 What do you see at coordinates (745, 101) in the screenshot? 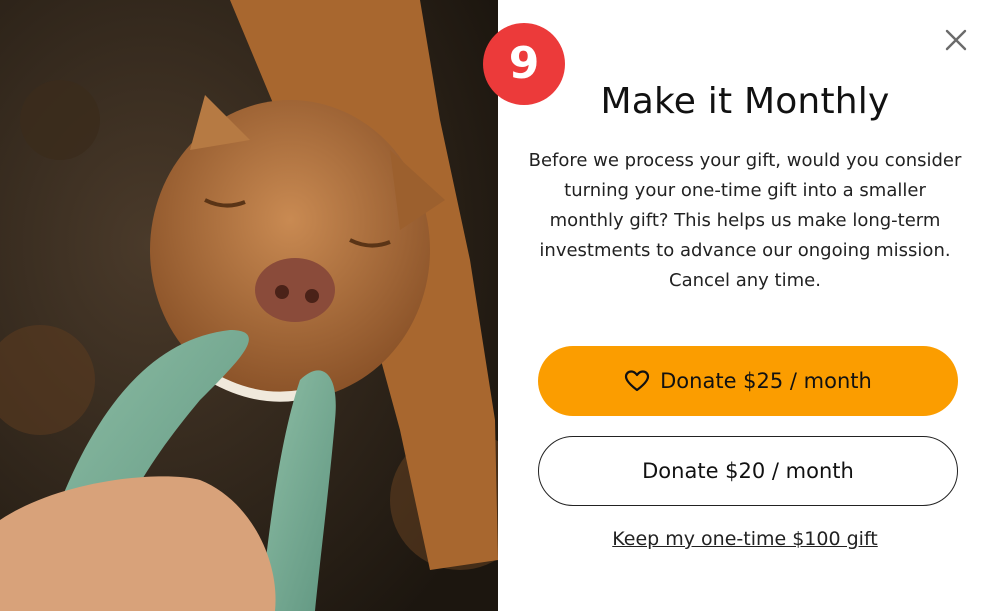
I see `modal-title: Make it Monthly` at bounding box center [745, 101].